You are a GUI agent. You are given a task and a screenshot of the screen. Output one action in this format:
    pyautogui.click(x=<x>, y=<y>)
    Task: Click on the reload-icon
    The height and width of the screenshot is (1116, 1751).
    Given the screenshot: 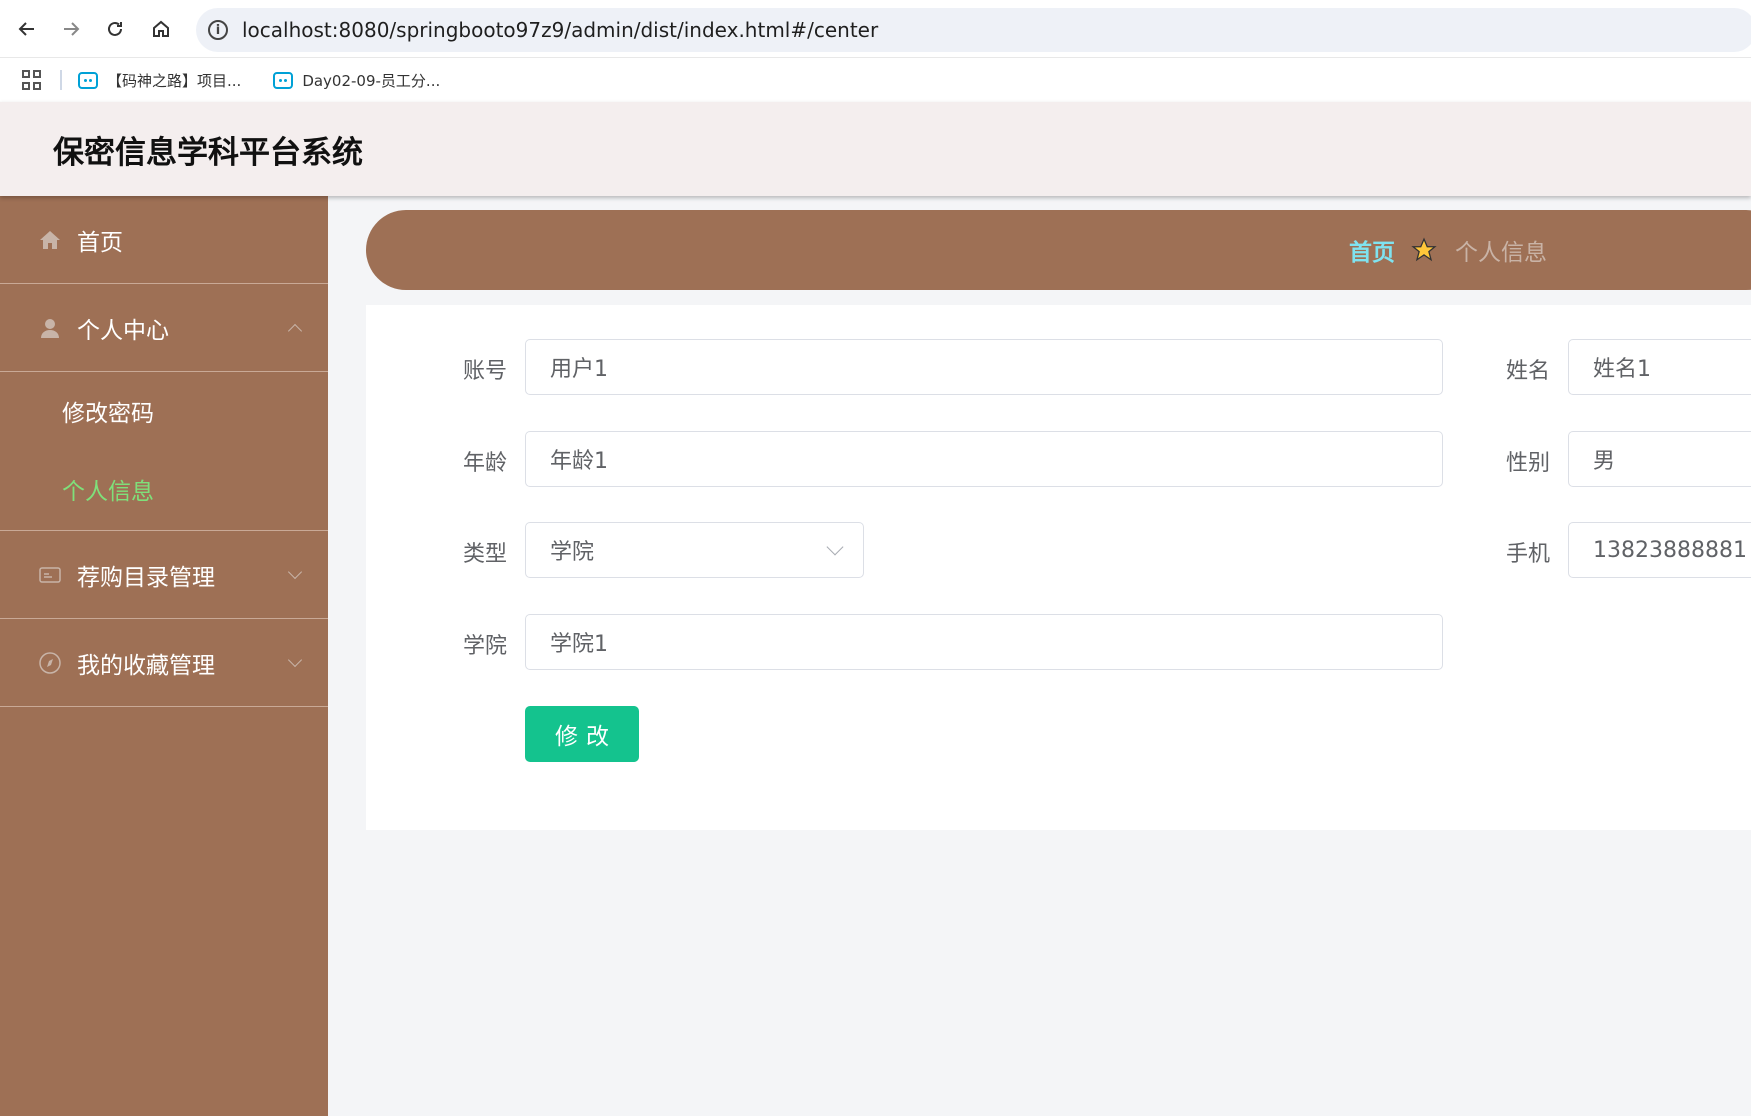 What is the action you would take?
    pyautogui.click(x=115, y=29)
    